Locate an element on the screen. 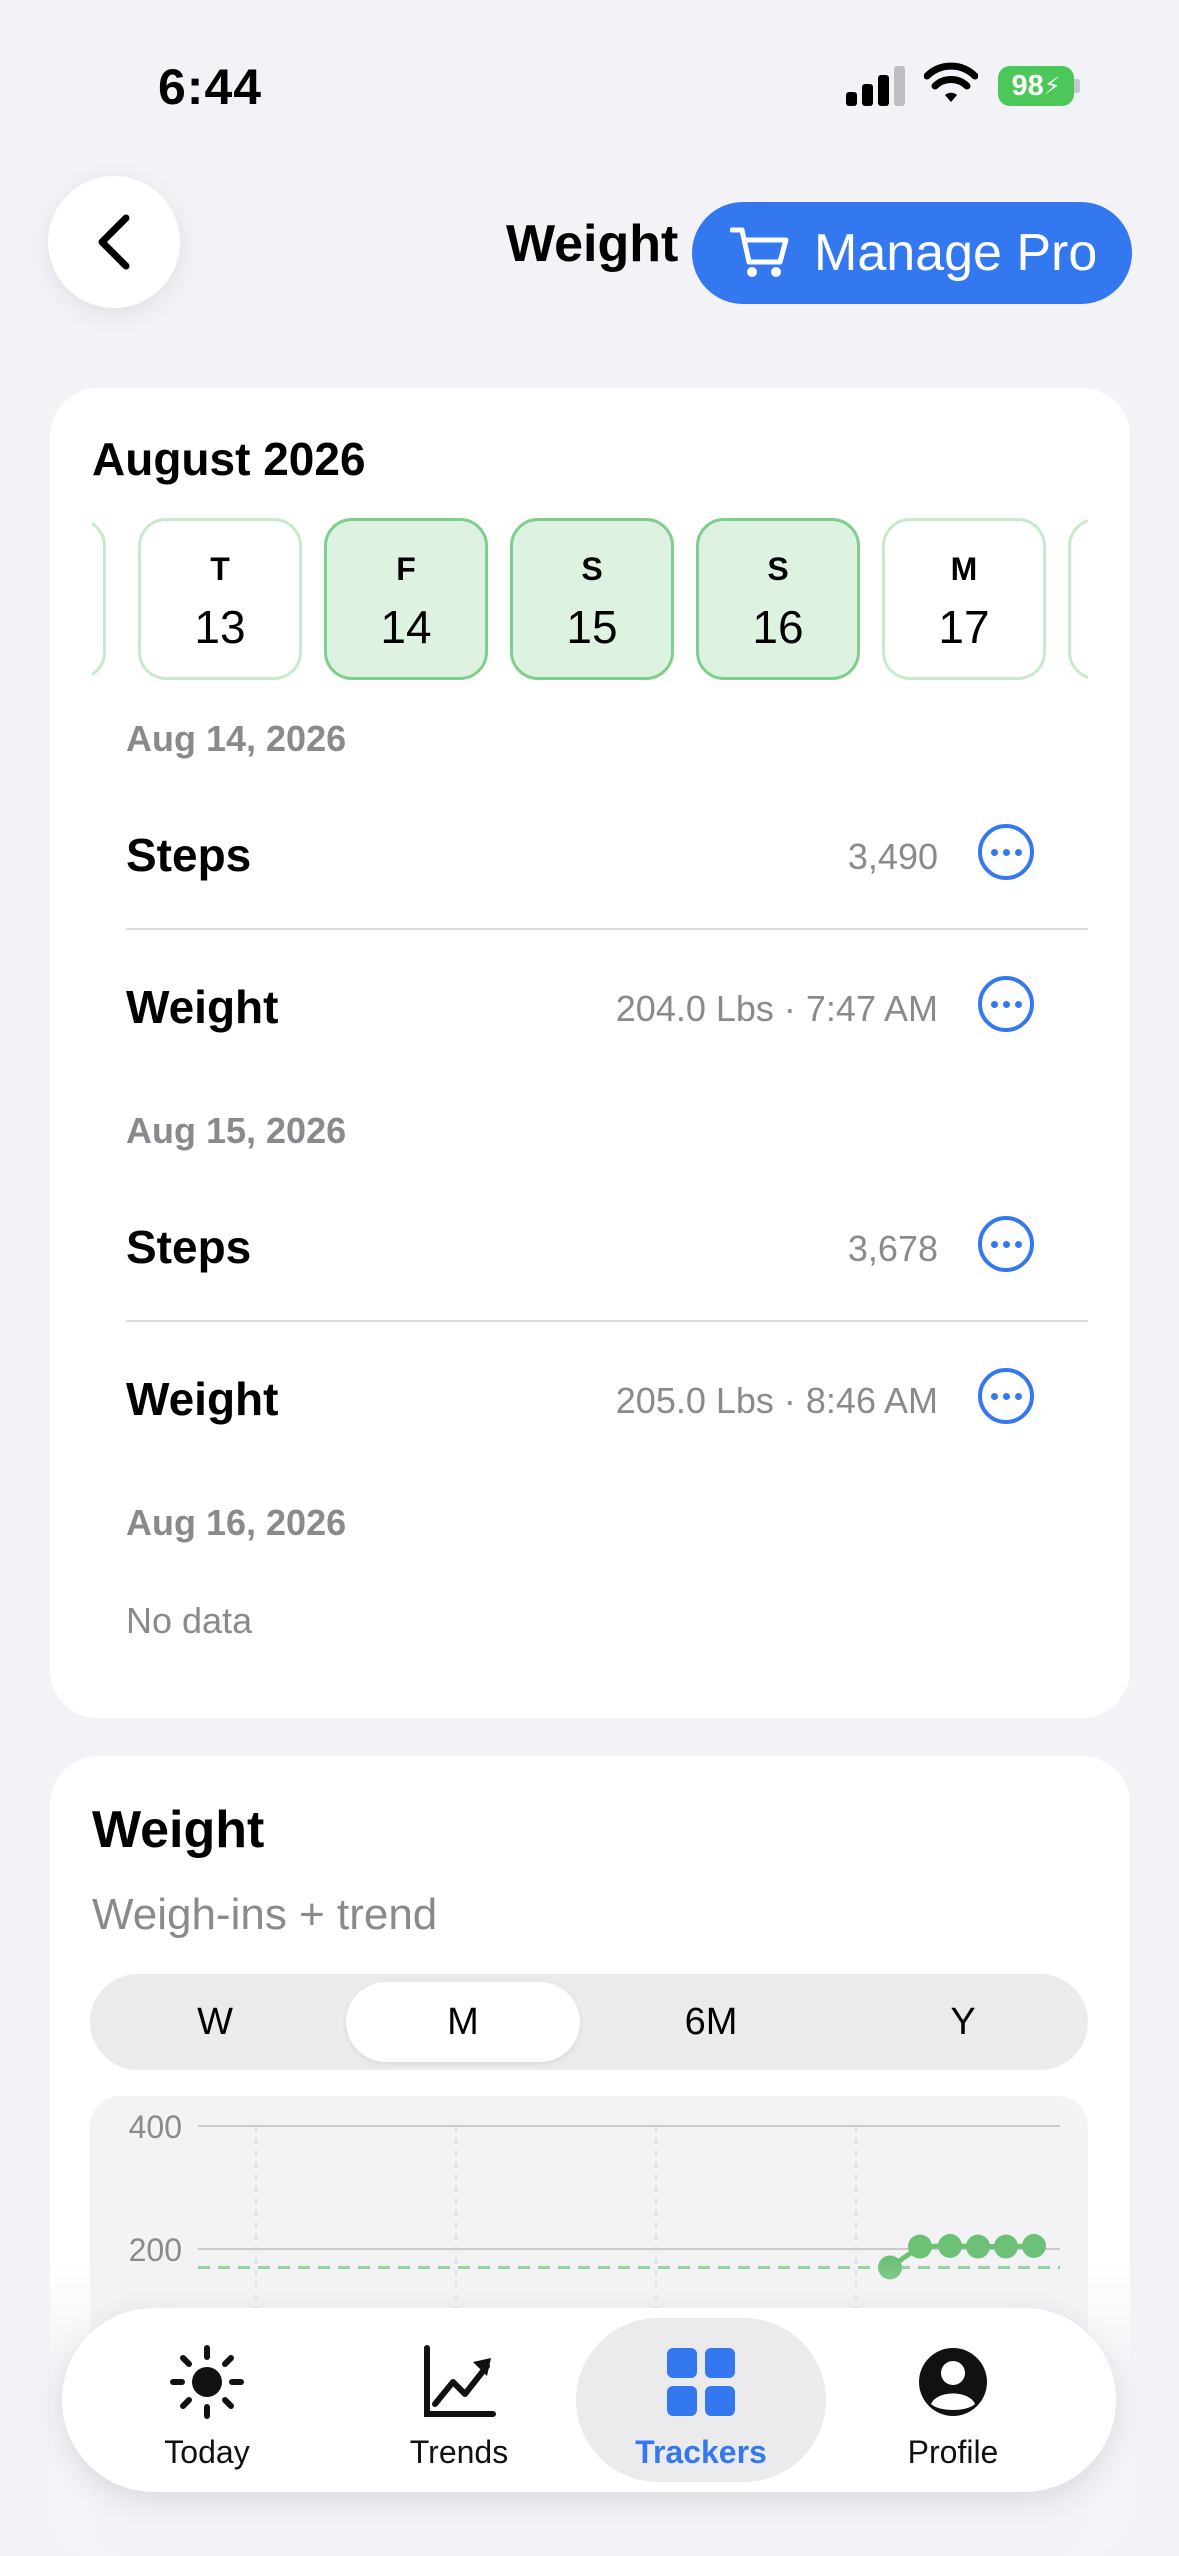 This screenshot has height=2556, width=1179. status-bar: 6:44 98 ⚡ is located at coordinates (589, 85).